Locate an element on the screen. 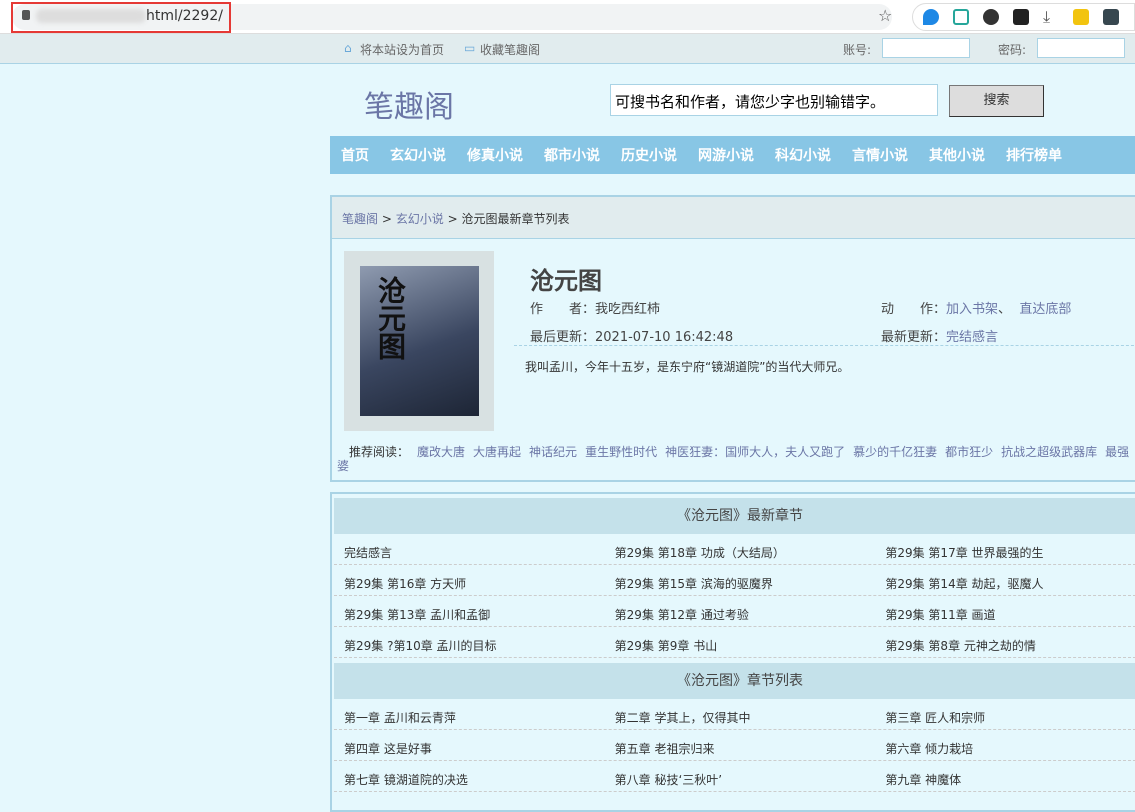 This screenshot has width=1135, height=812. nav-lishi: 历史小说 is located at coordinates (649, 155).